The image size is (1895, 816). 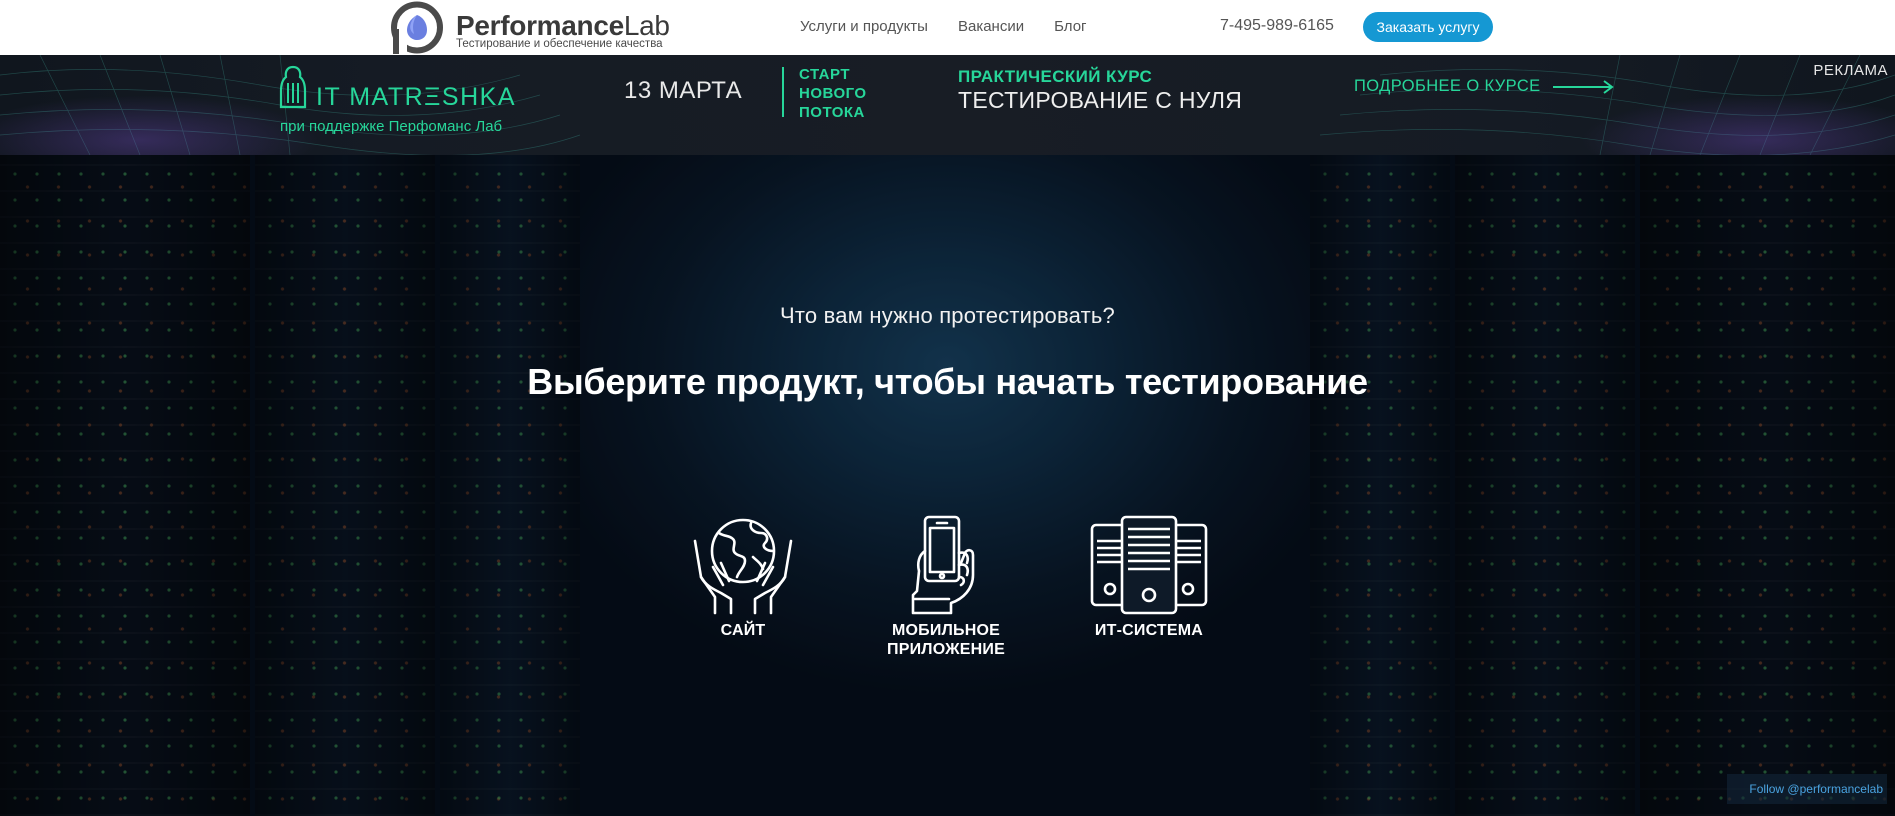 What do you see at coordinates (416, 97) in the screenshot?
I see `matreshka-title: IT MATRΞSHKA` at bounding box center [416, 97].